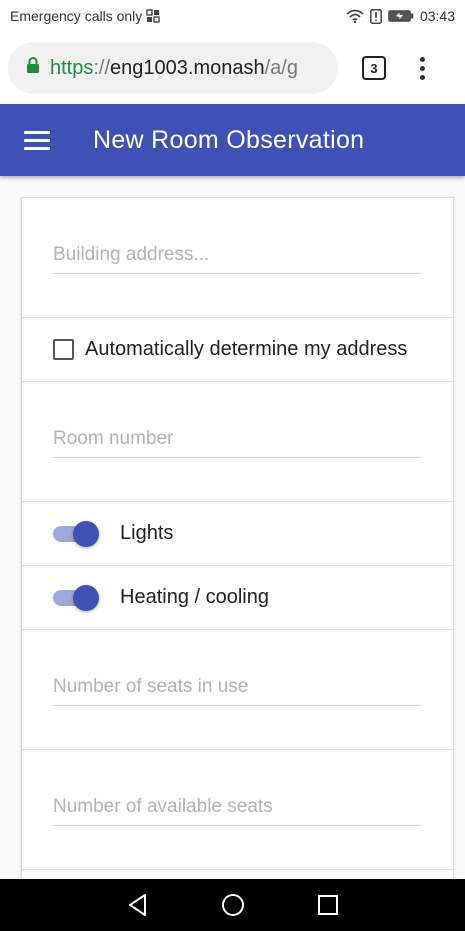 This screenshot has width=465, height=931. What do you see at coordinates (63, 349) in the screenshot?
I see `auto-address-checkbox` at bounding box center [63, 349].